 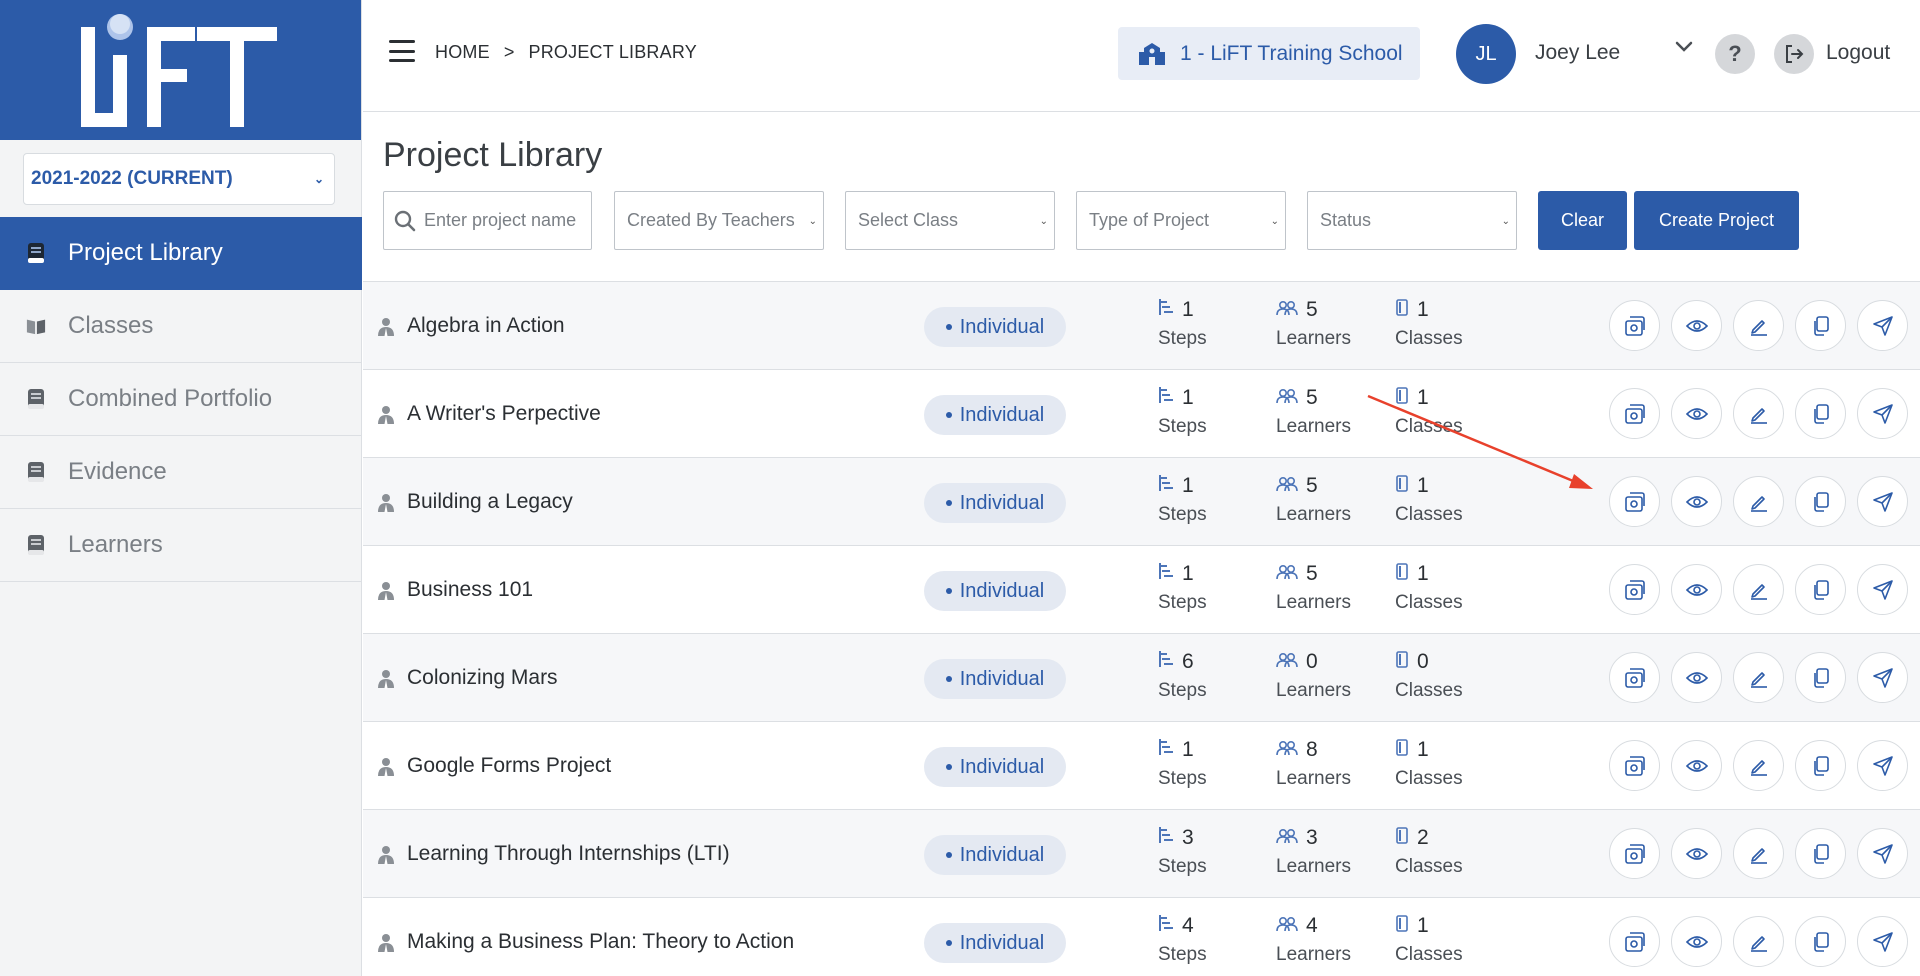 I want to click on notebook-icon, so click(x=36, y=472).